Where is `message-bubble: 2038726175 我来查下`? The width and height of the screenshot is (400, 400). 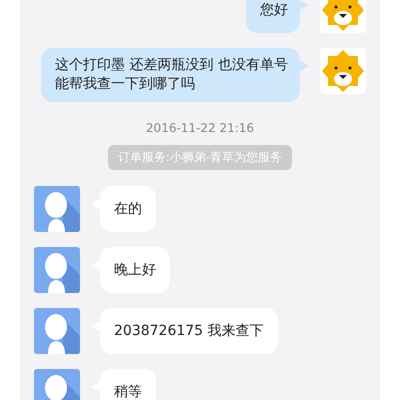
message-bubble: 2038726175 我来查下 is located at coordinates (189, 331).